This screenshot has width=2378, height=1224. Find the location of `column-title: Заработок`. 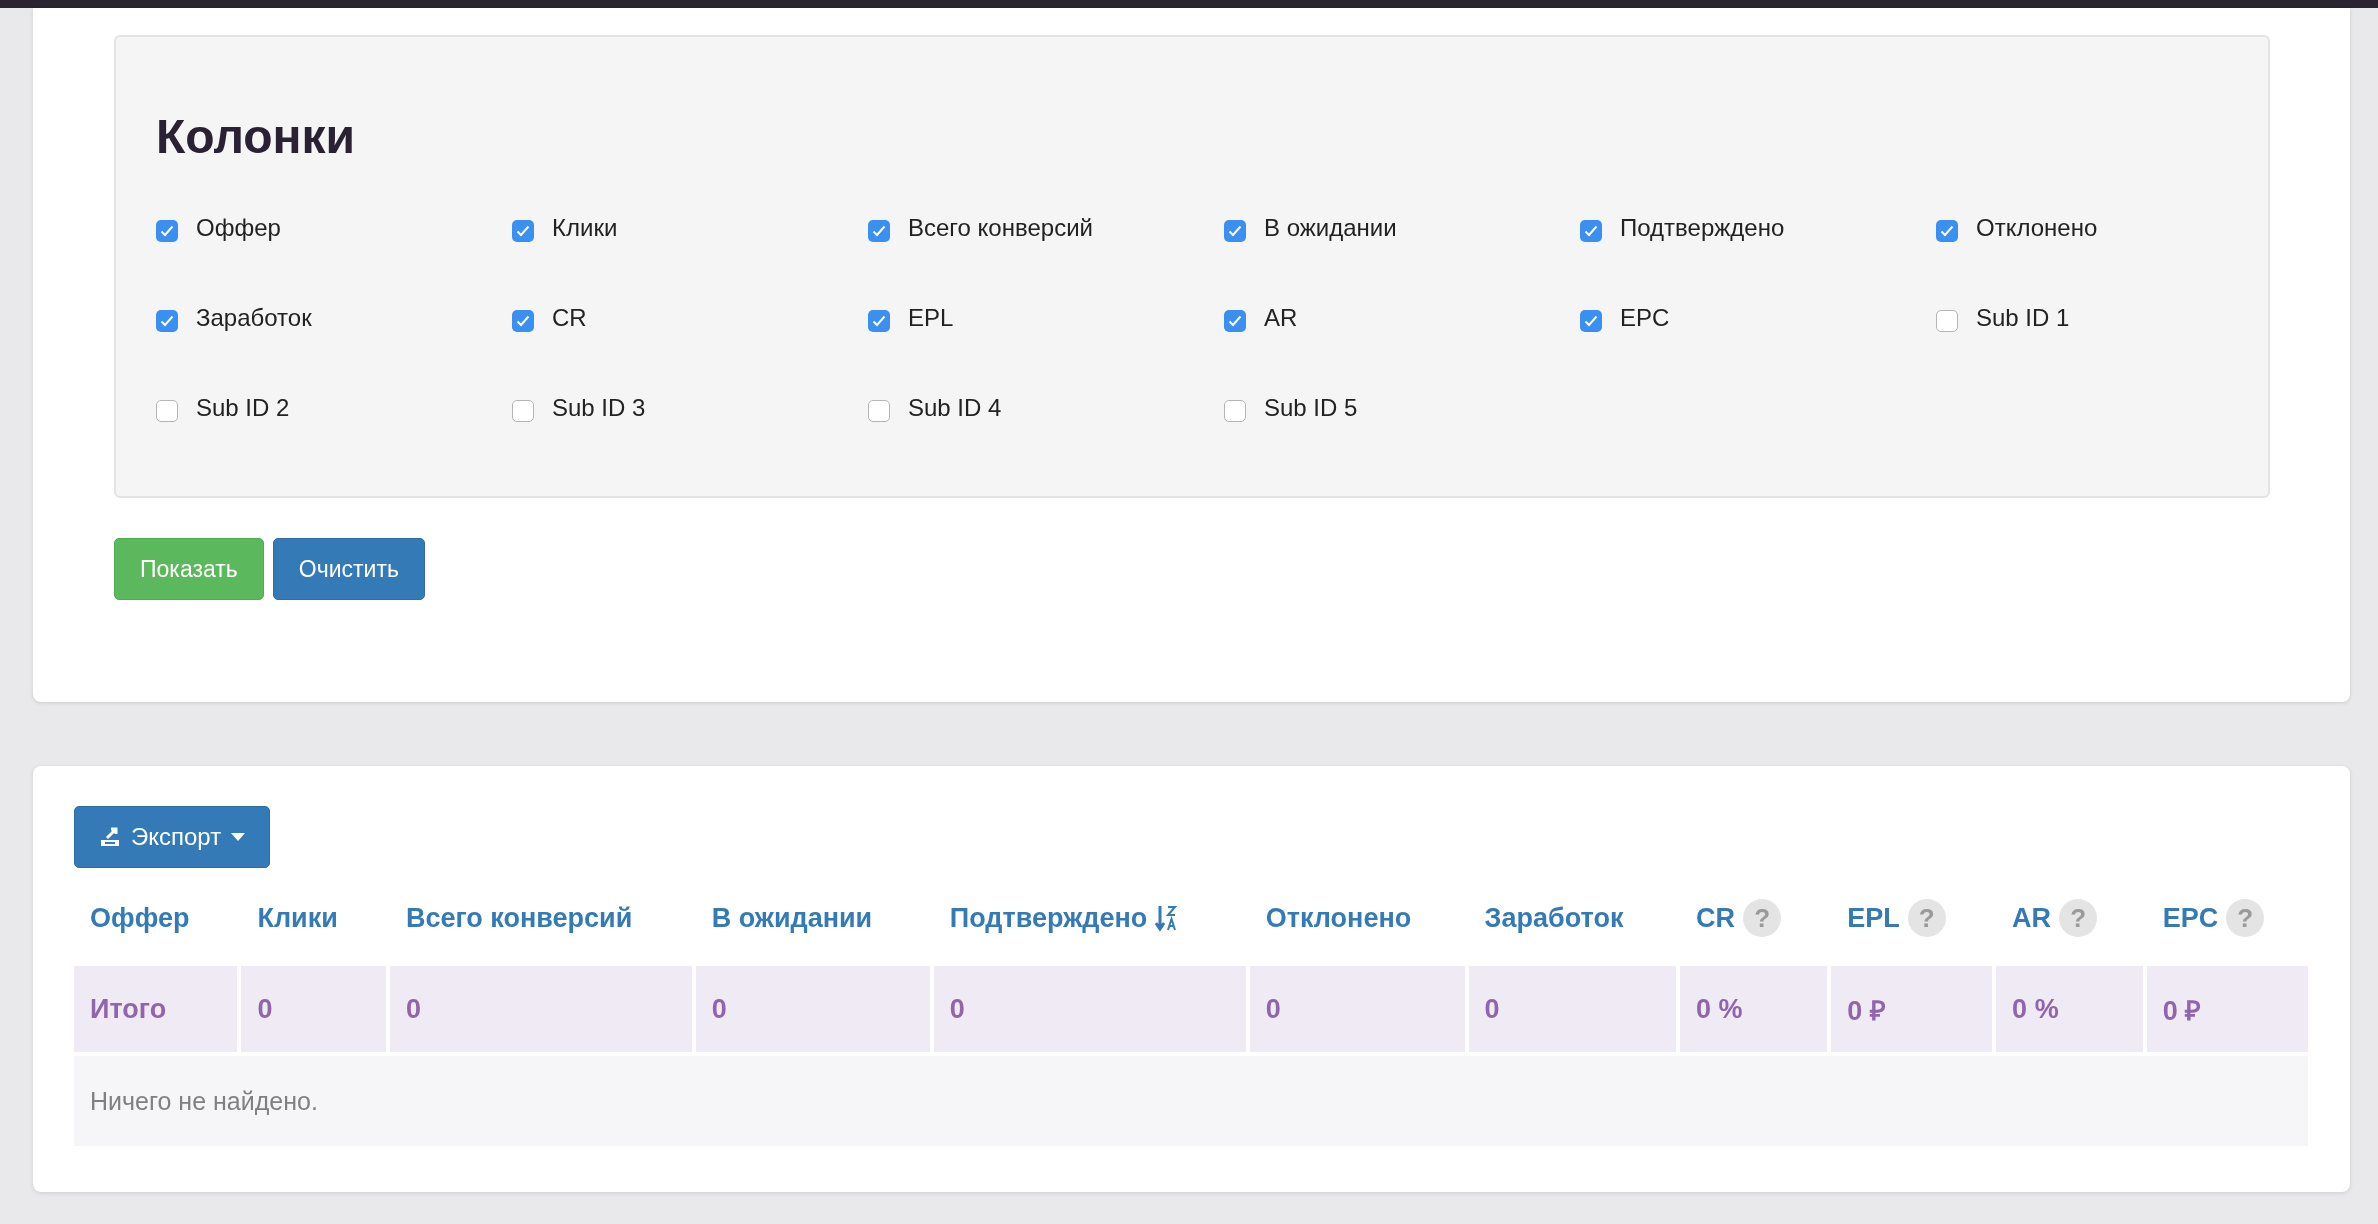

column-title: Заработок is located at coordinates (1554, 918).